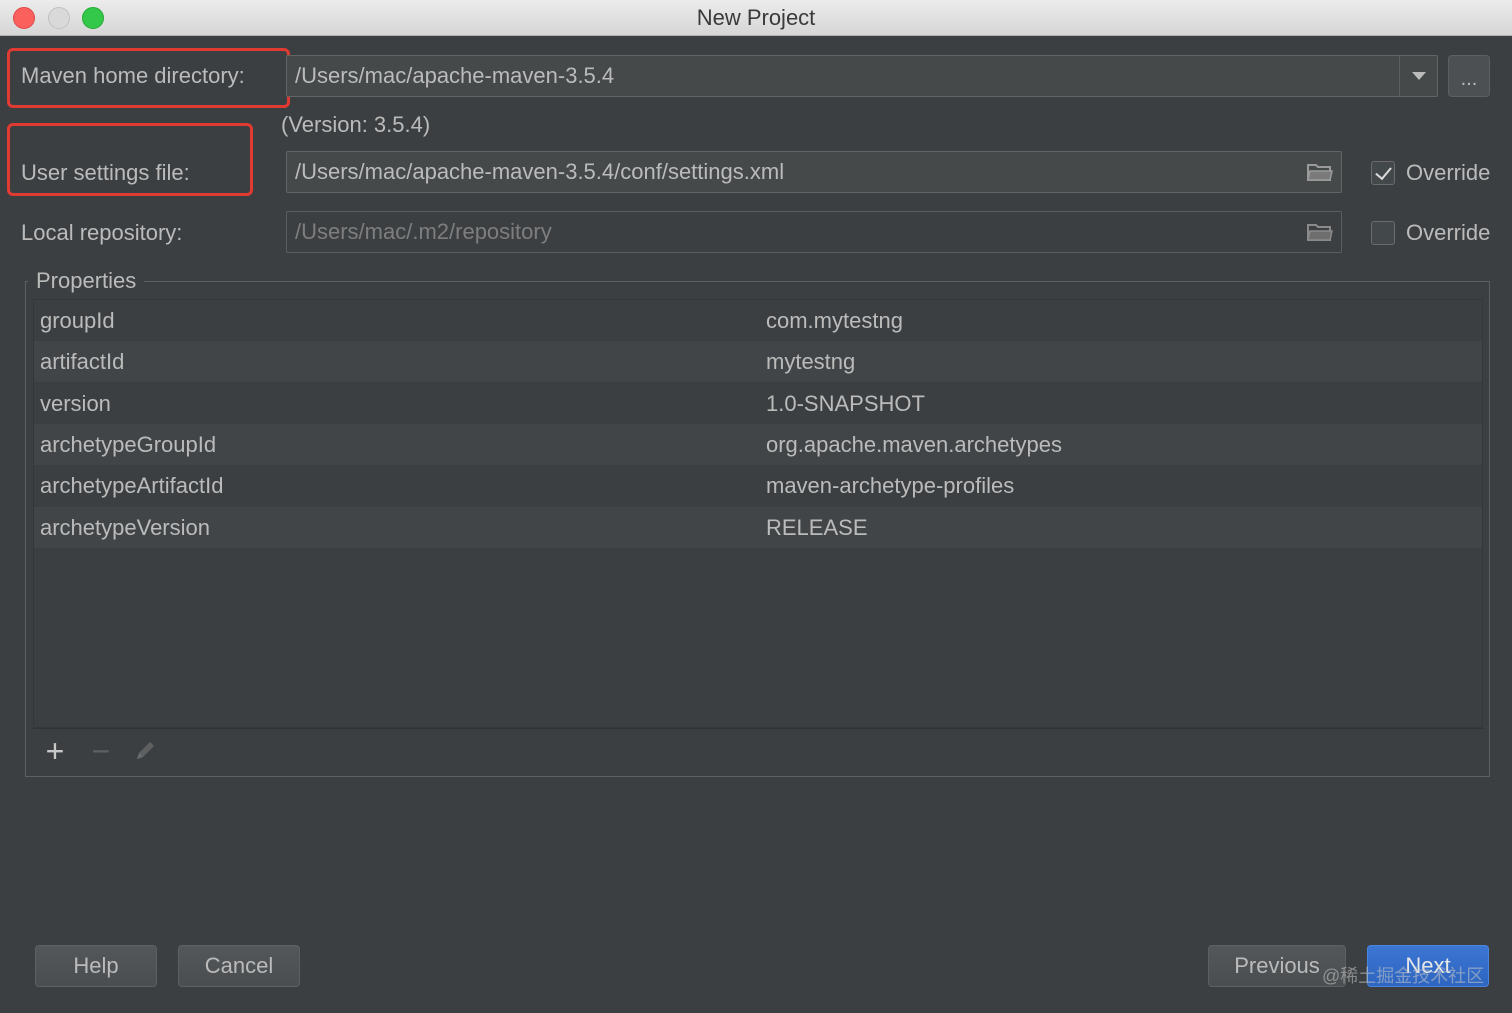 The height and width of the screenshot is (1013, 1512). Describe the element at coordinates (810, 361) in the screenshot. I see `property-value: mytestng` at that location.